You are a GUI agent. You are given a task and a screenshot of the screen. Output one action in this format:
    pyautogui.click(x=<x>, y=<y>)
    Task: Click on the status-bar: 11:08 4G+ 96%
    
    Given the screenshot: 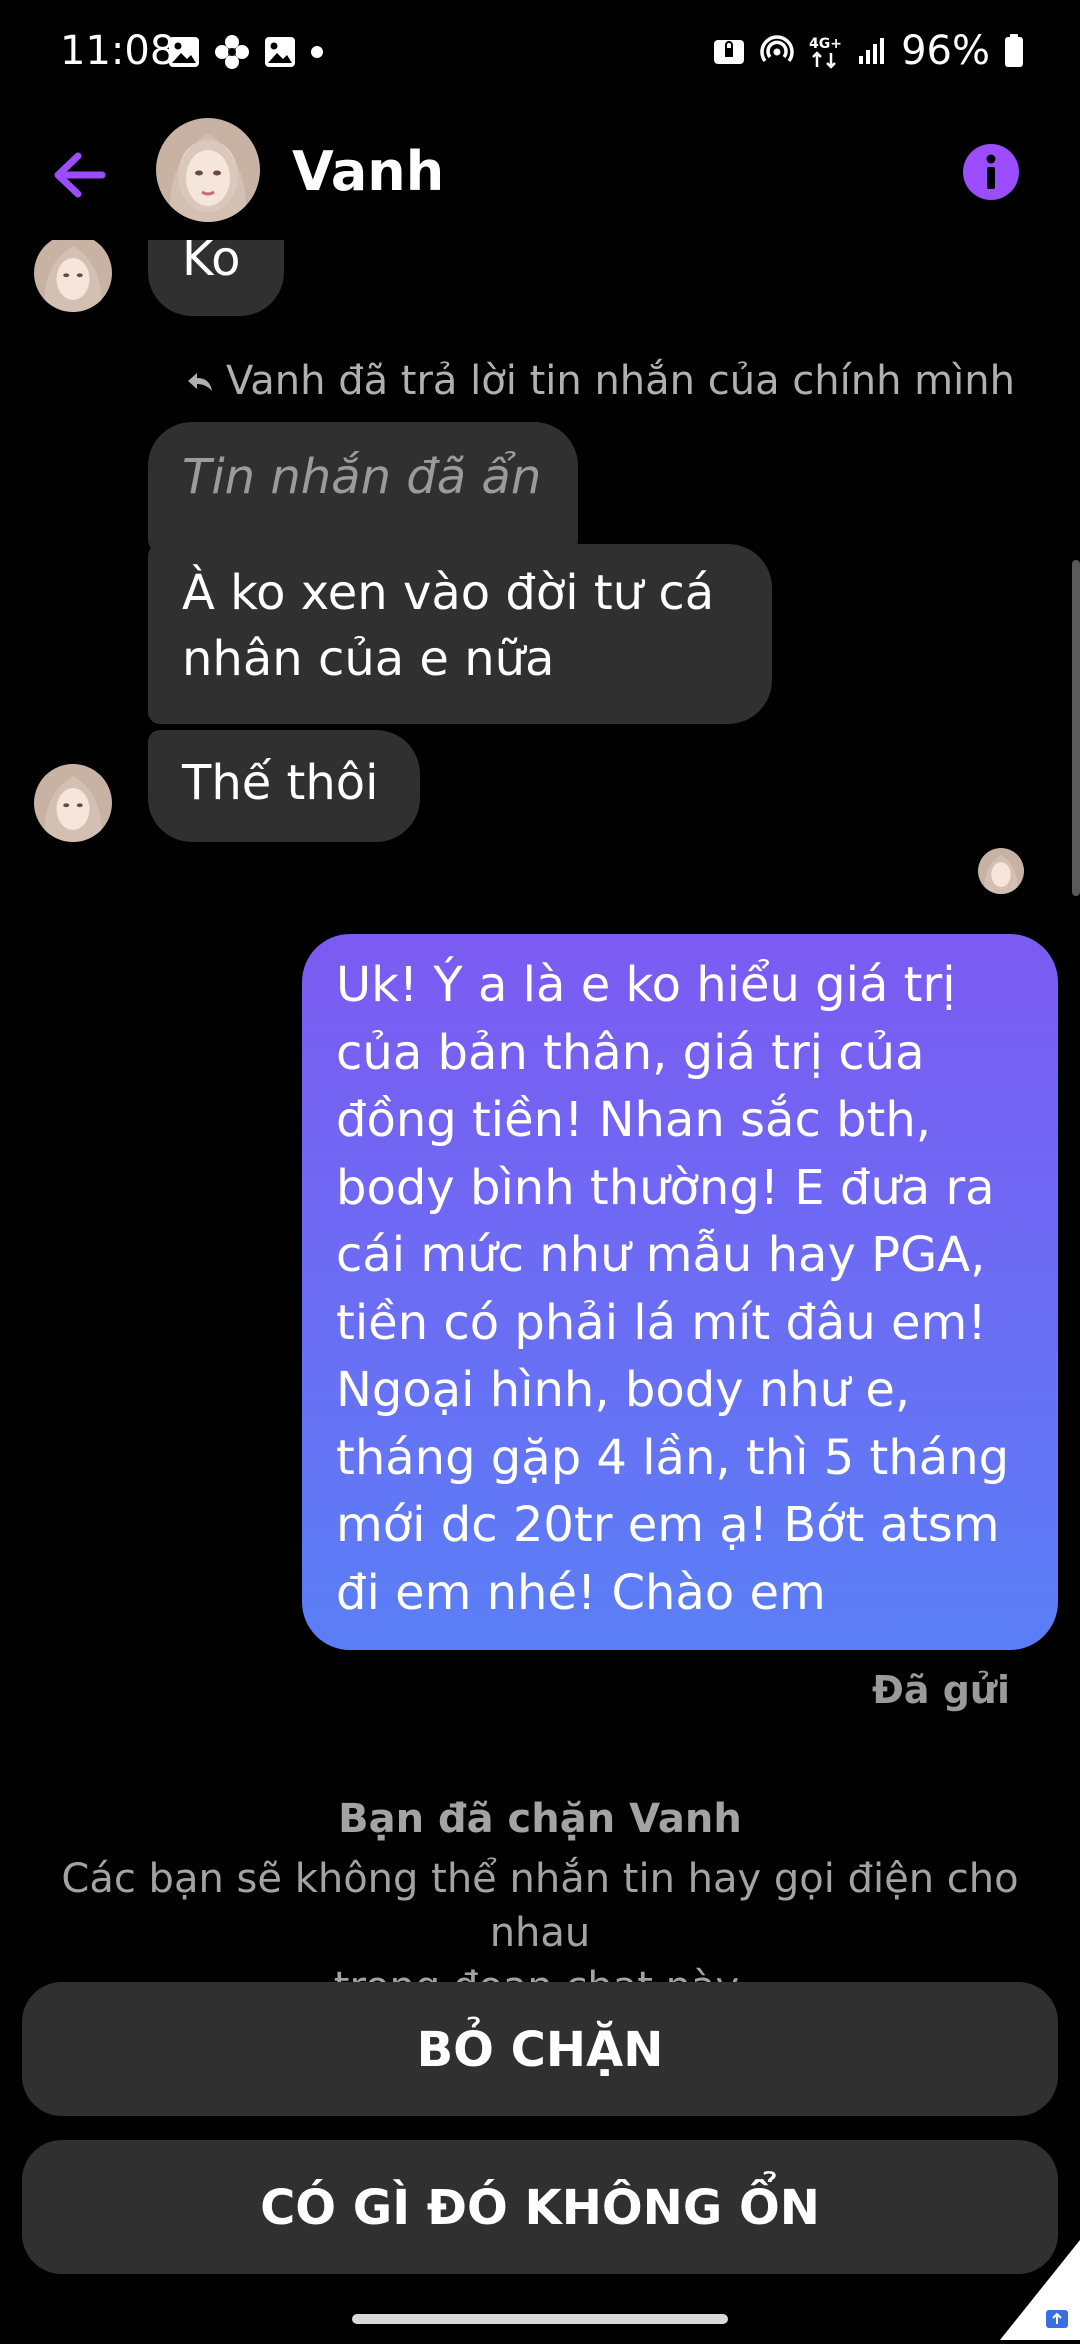 What is the action you would take?
    pyautogui.click(x=540, y=55)
    